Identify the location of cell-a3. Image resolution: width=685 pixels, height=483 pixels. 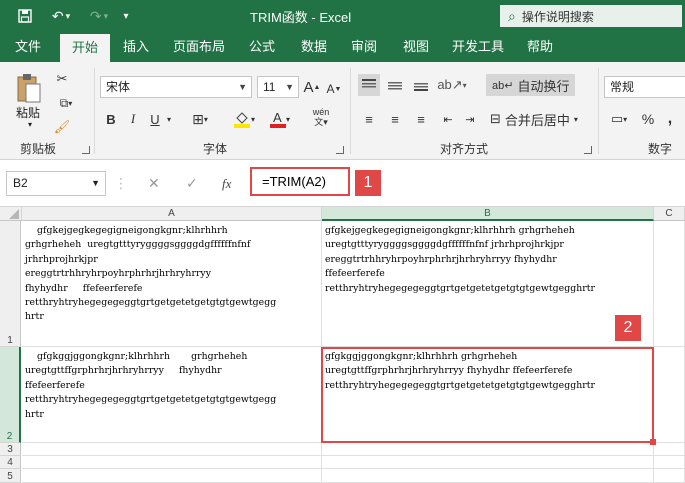
(172, 449).